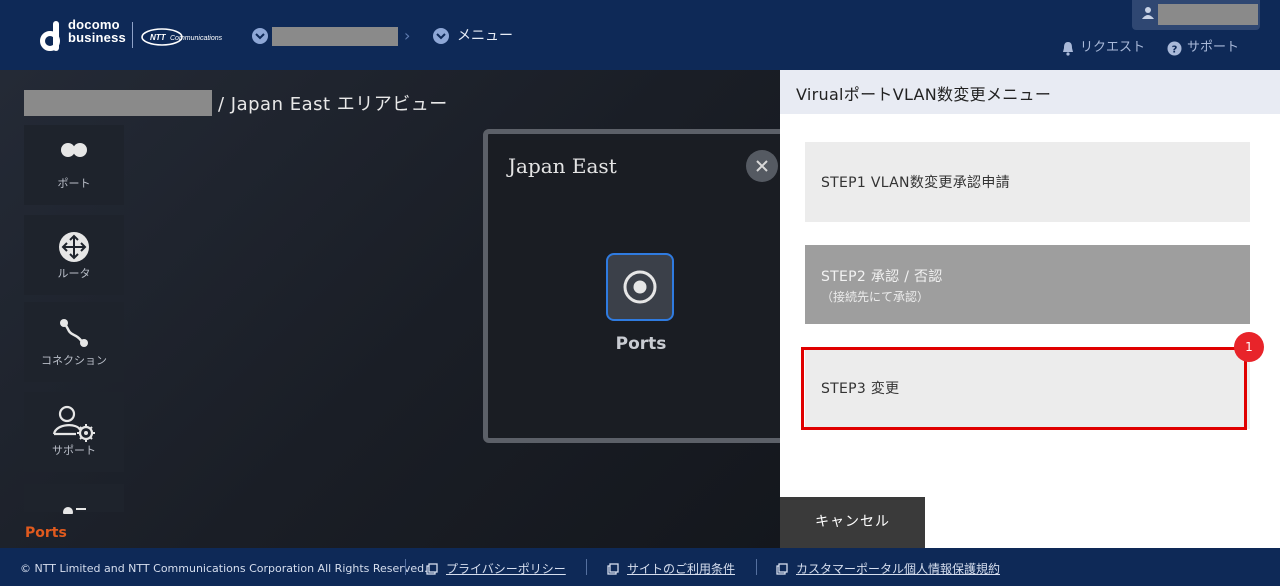  I want to click on step2-sublabel: （接続先にて承認）, so click(875, 297).